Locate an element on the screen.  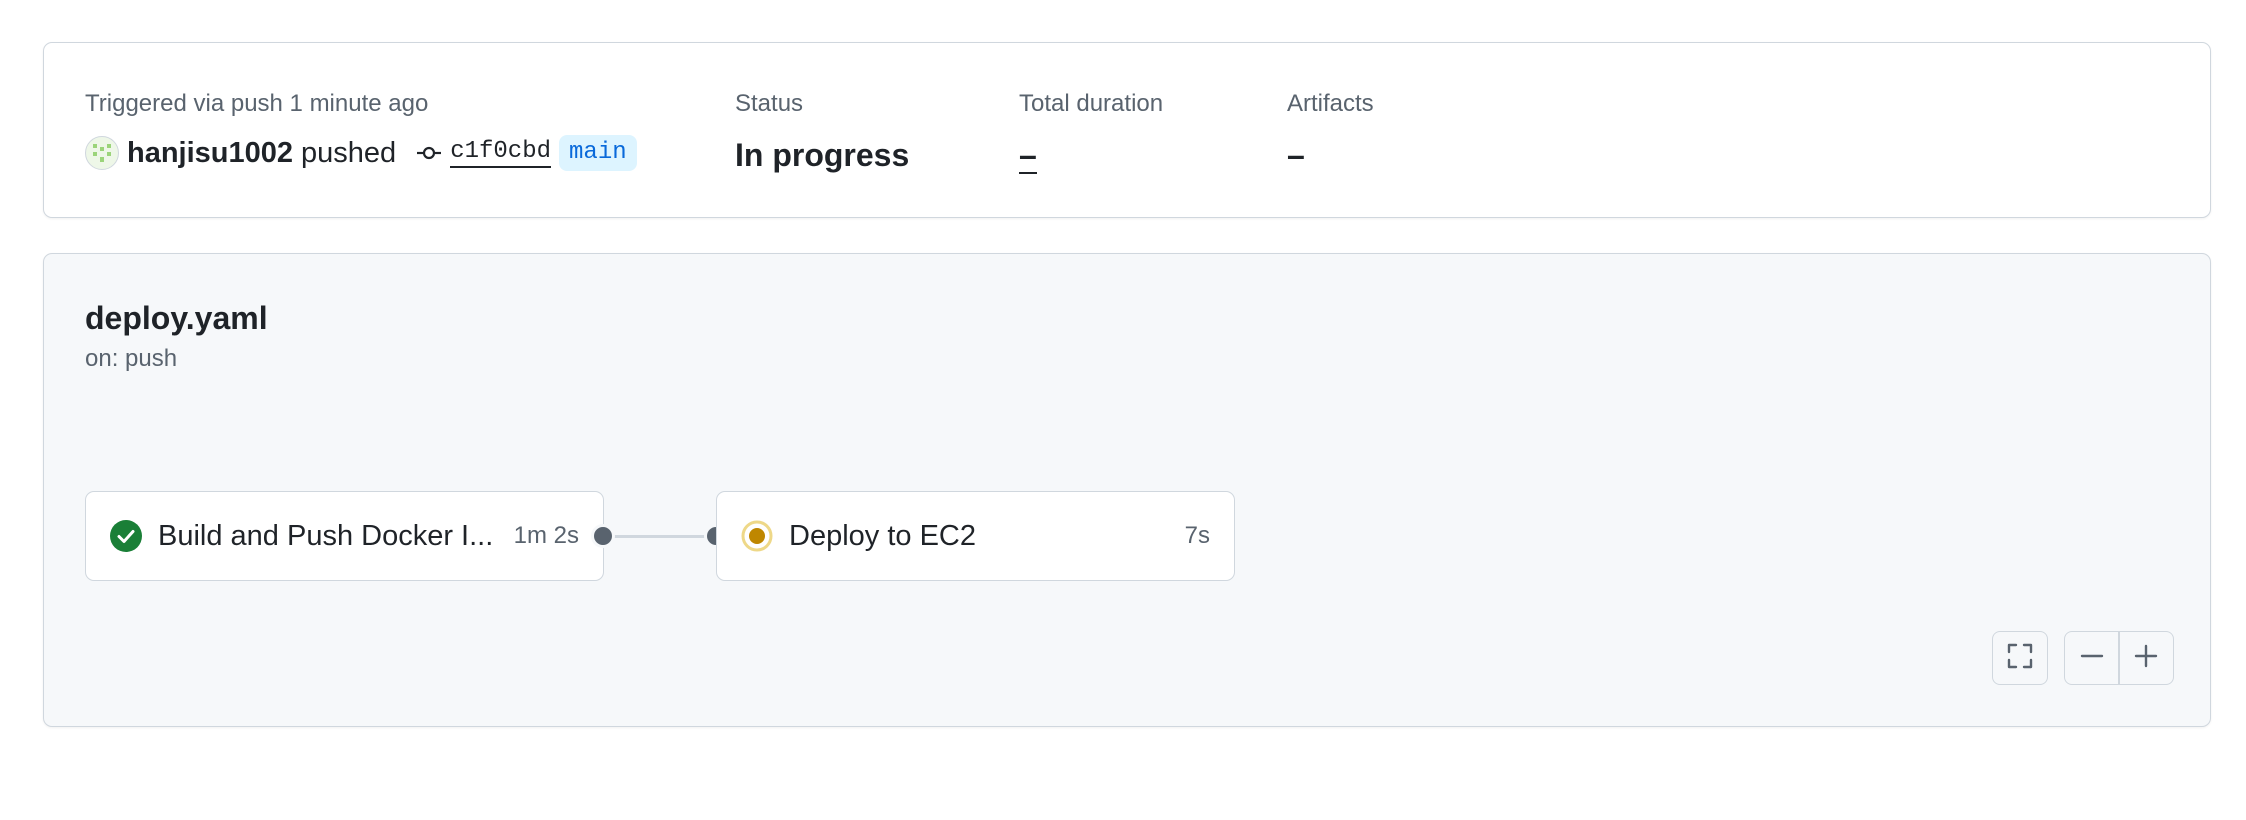
status-value: In progress is located at coordinates (822, 155).